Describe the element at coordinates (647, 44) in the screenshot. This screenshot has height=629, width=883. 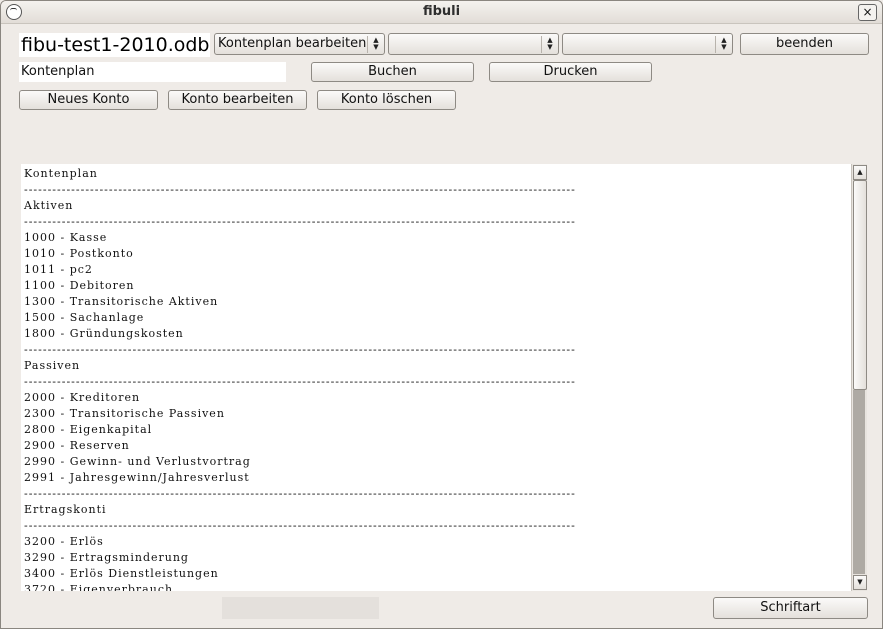
I see `account-select-2: ▲ ▼` at that location.